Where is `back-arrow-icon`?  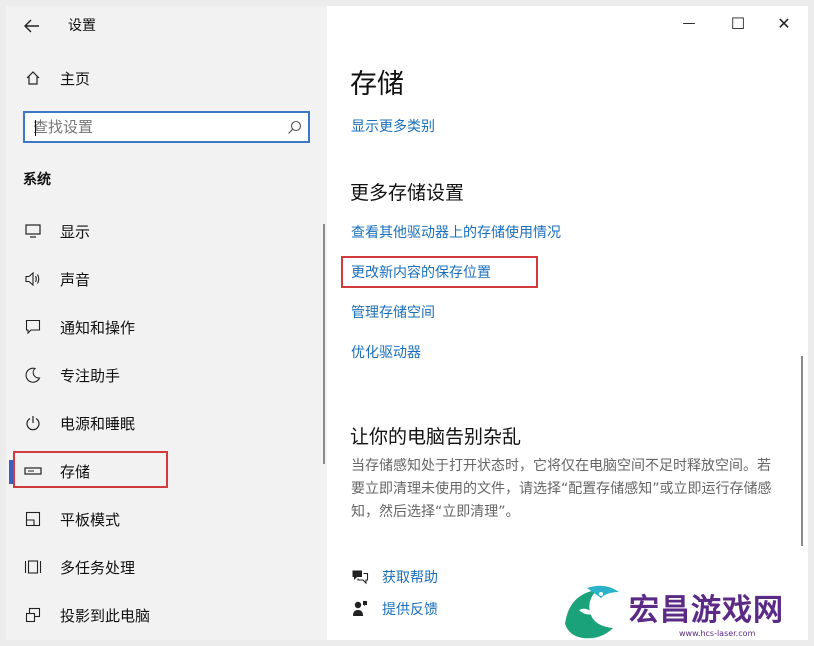
back-arrow-icon is located at coordinates (31, 26).